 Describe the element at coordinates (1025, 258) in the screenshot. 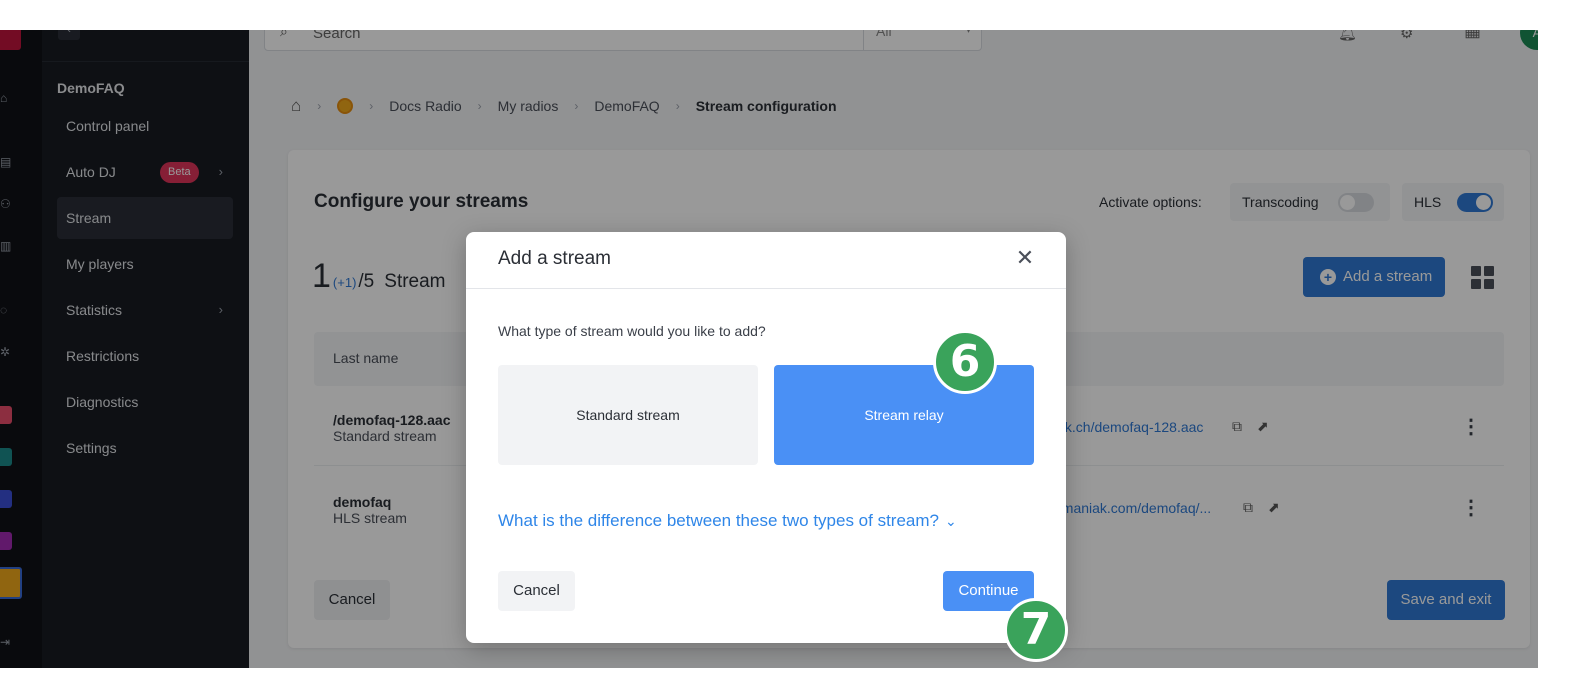

I see `close-icon: ✕` at that location.